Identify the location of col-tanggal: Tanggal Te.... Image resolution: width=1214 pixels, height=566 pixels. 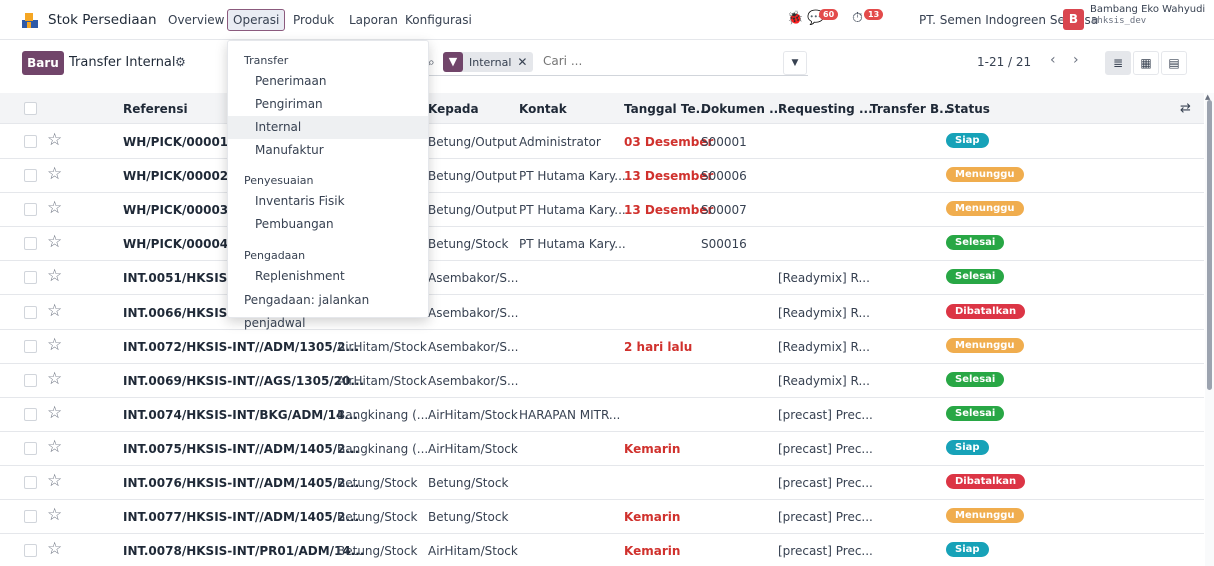
(666, 109).